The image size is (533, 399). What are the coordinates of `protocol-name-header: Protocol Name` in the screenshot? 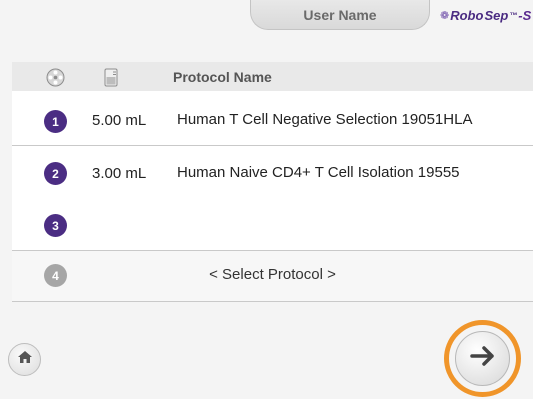 It's located at (222, 77).